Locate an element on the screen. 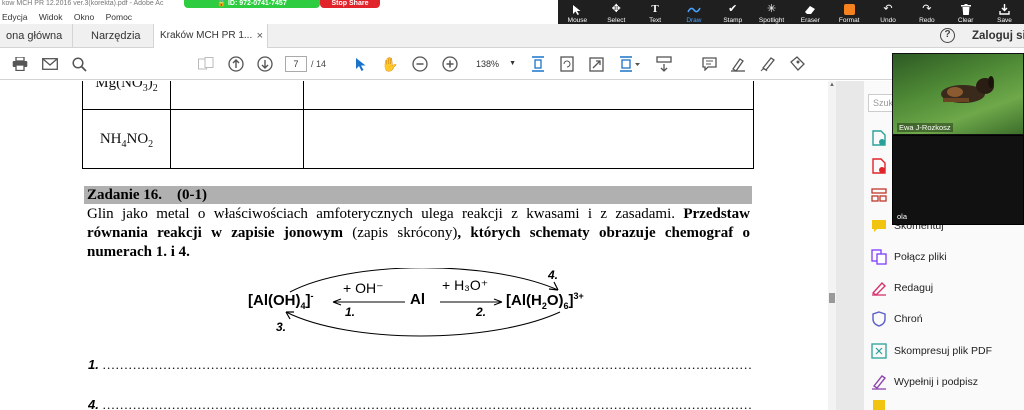  tool-more is located at coordinates (947, 405).